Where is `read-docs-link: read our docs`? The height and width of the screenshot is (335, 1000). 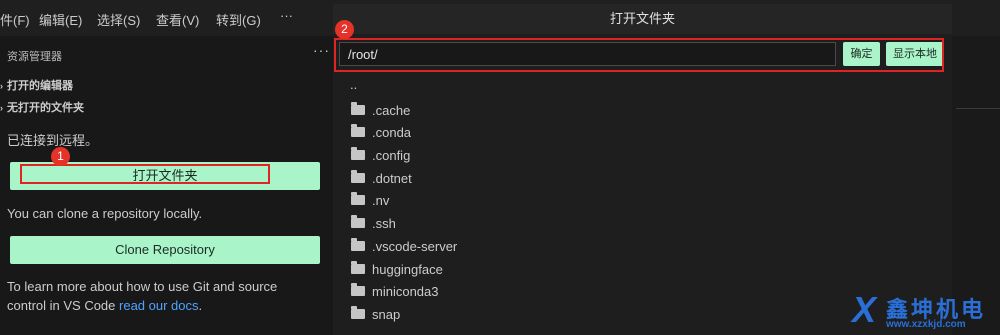
read-docs-link: read our docs is located at coordinates (159, 305).